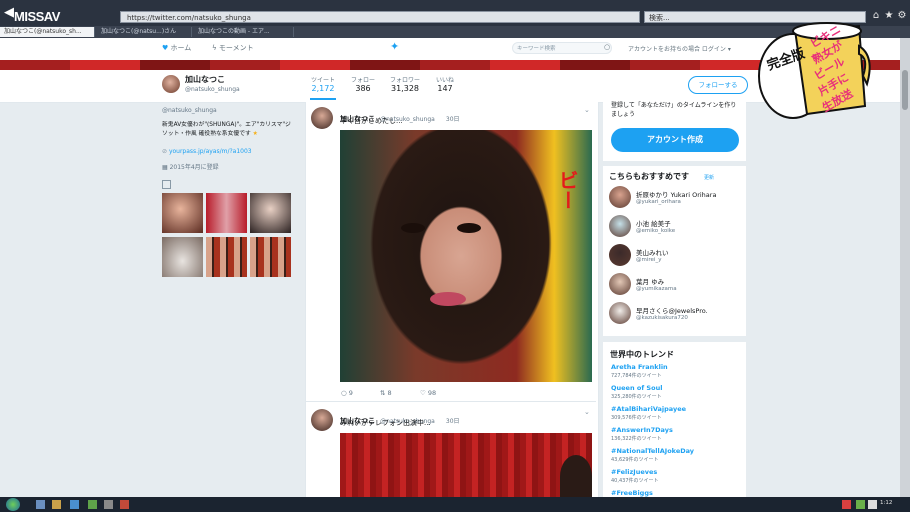  I want to click on joined-text: 2015年4月に登録, so click(194, 167).